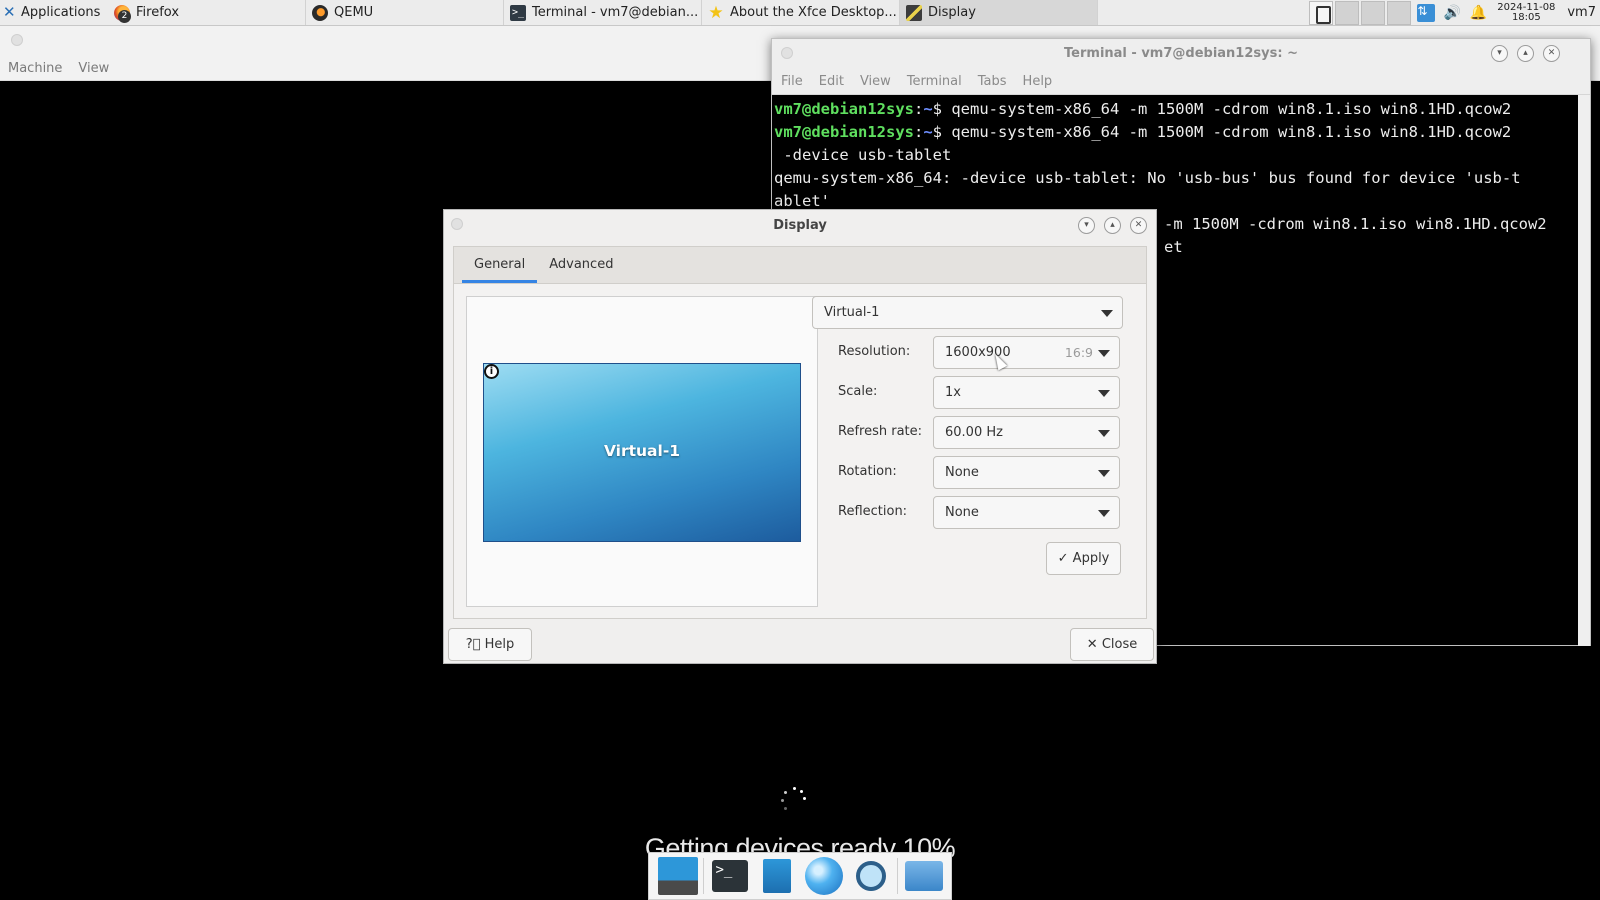  Describe the element at coordinates (61, 12) in the screenshot. I see `applications-label: Applications` at that location.